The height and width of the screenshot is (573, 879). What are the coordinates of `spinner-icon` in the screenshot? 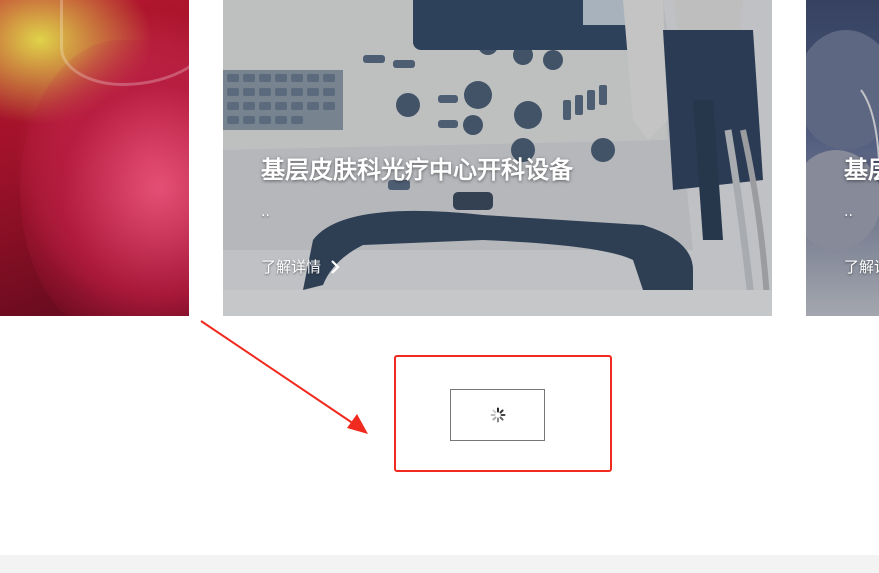 It's located at (498, 415).